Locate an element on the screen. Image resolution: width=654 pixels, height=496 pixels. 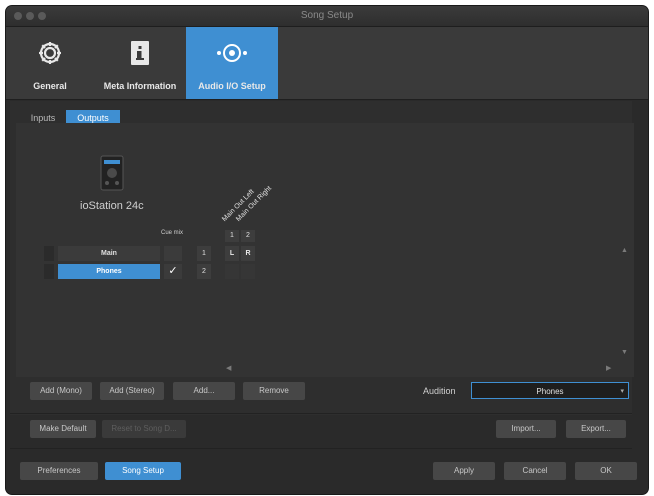
apply-button: Apply is located at coordinates (464, 471).